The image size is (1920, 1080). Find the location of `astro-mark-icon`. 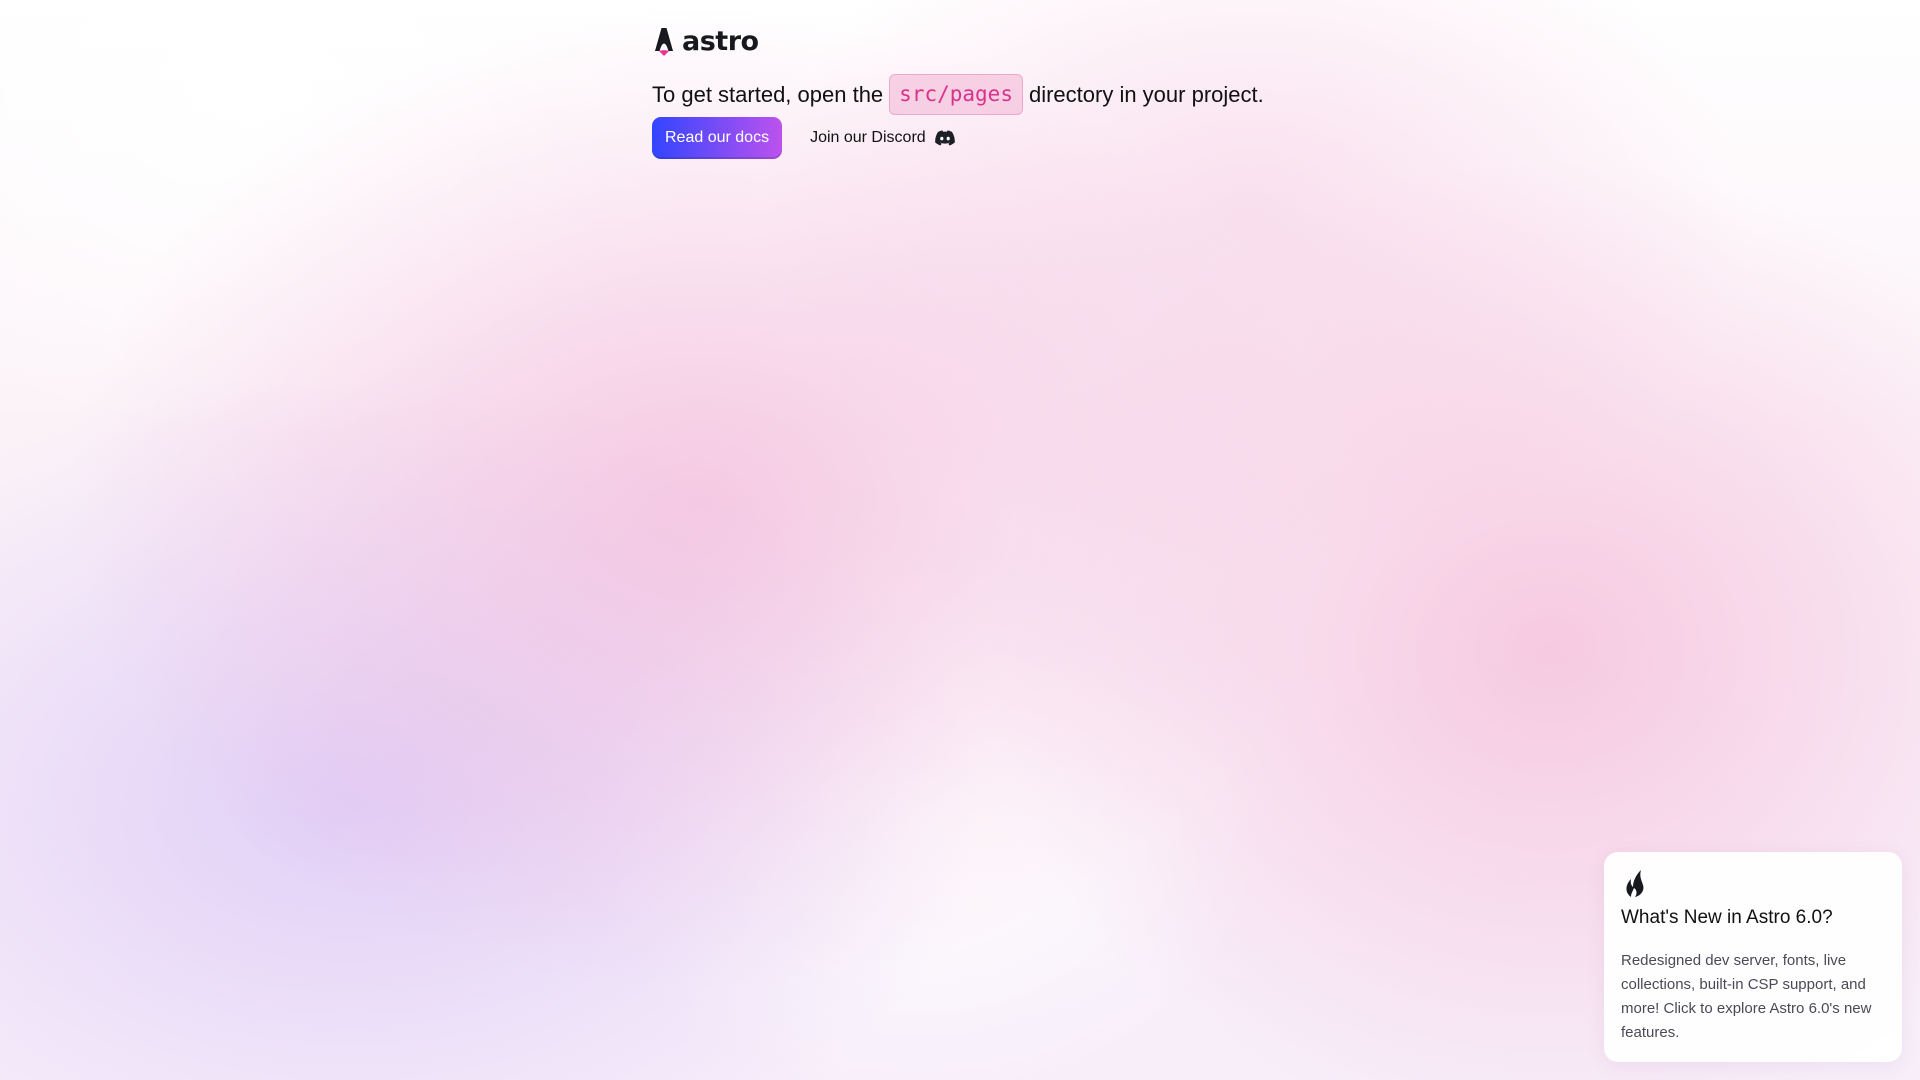

astro-mark-icon is located at coordinates (664, 42).